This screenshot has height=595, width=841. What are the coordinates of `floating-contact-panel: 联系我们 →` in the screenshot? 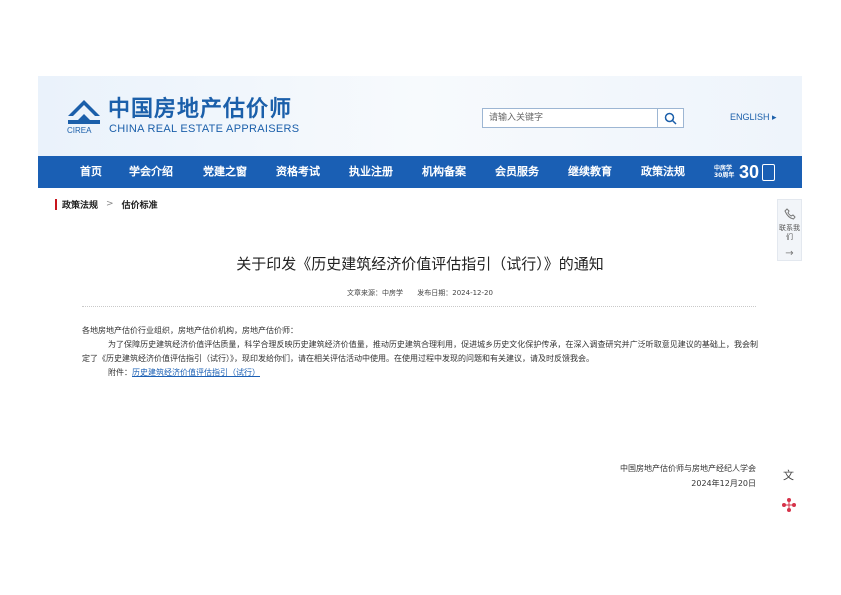 It's located at (789, 230).